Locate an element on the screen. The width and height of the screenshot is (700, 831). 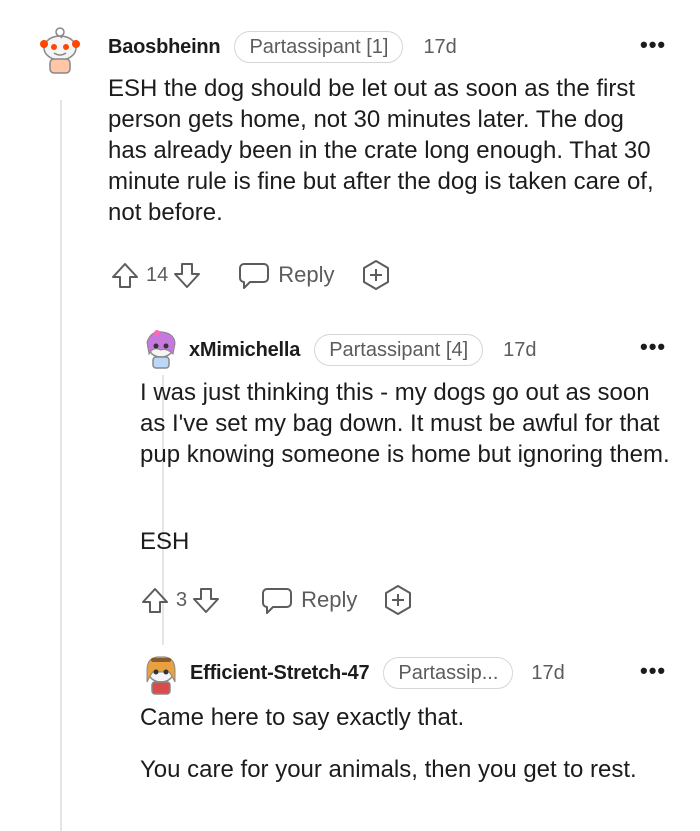
comment-header: xMimichella Partassipant [4] 17d is located at coordinates (363, 350).